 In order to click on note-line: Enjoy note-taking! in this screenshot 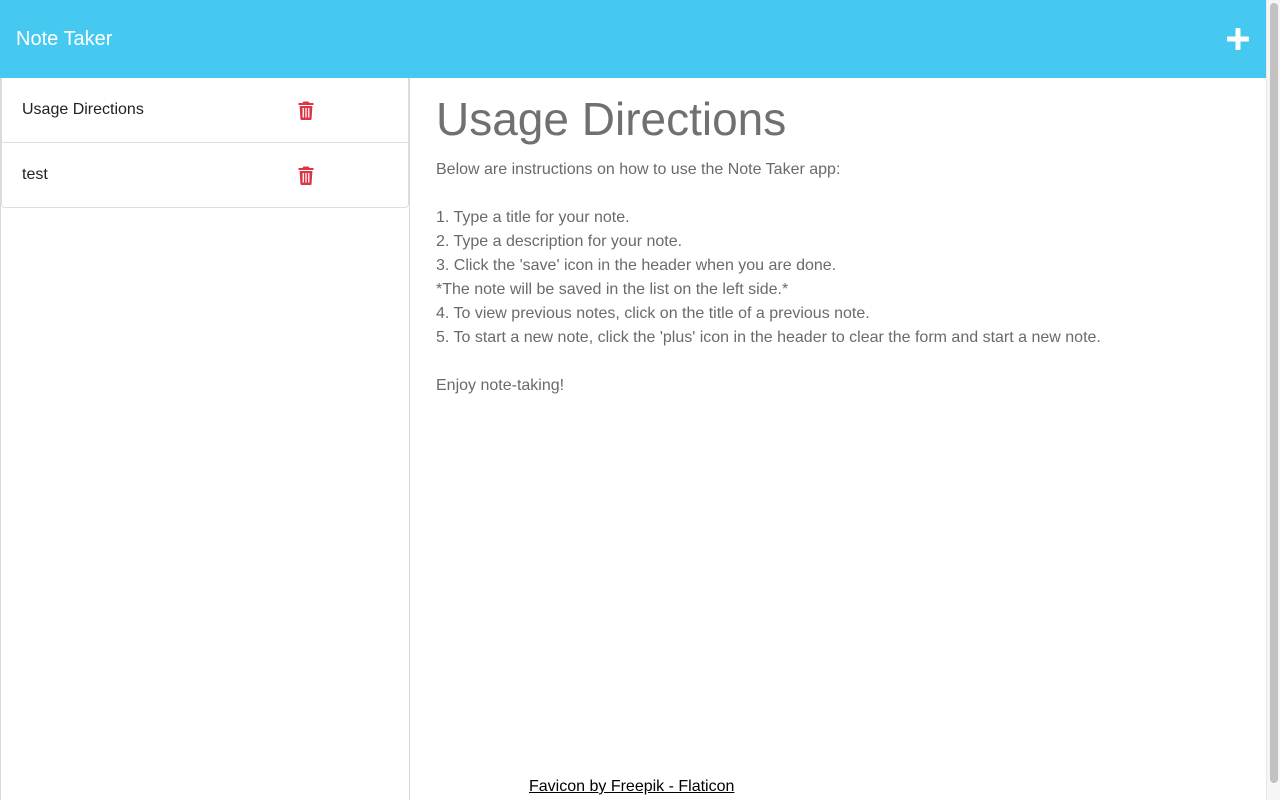, I will do `click(500, 385)`.